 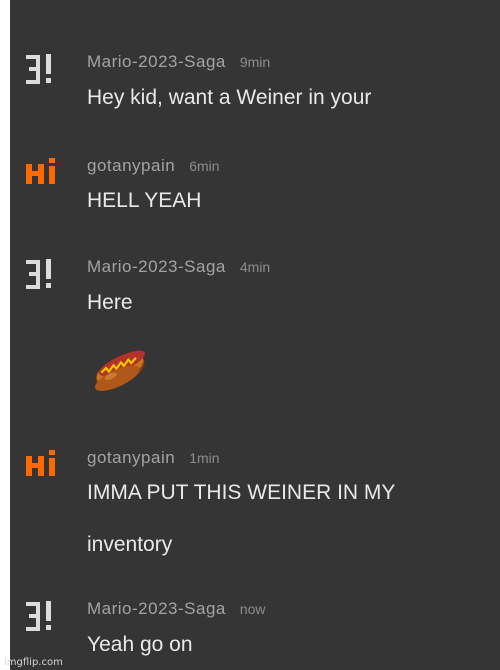 I want to click on message-header: gotanypain 1min, so click(x=153, y=458).